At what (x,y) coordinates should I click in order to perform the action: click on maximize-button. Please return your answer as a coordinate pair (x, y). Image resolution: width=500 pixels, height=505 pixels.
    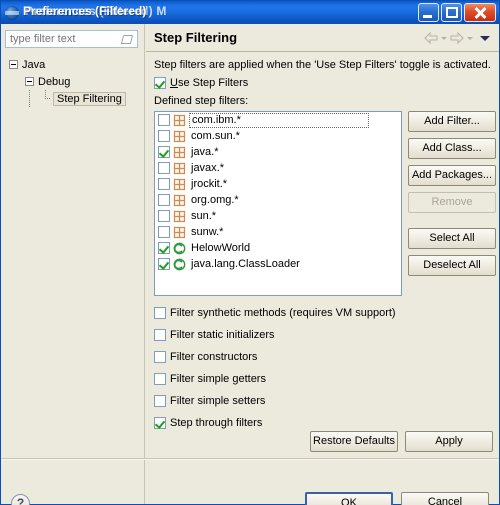
    Looking at the image, I should click on (451, 12).